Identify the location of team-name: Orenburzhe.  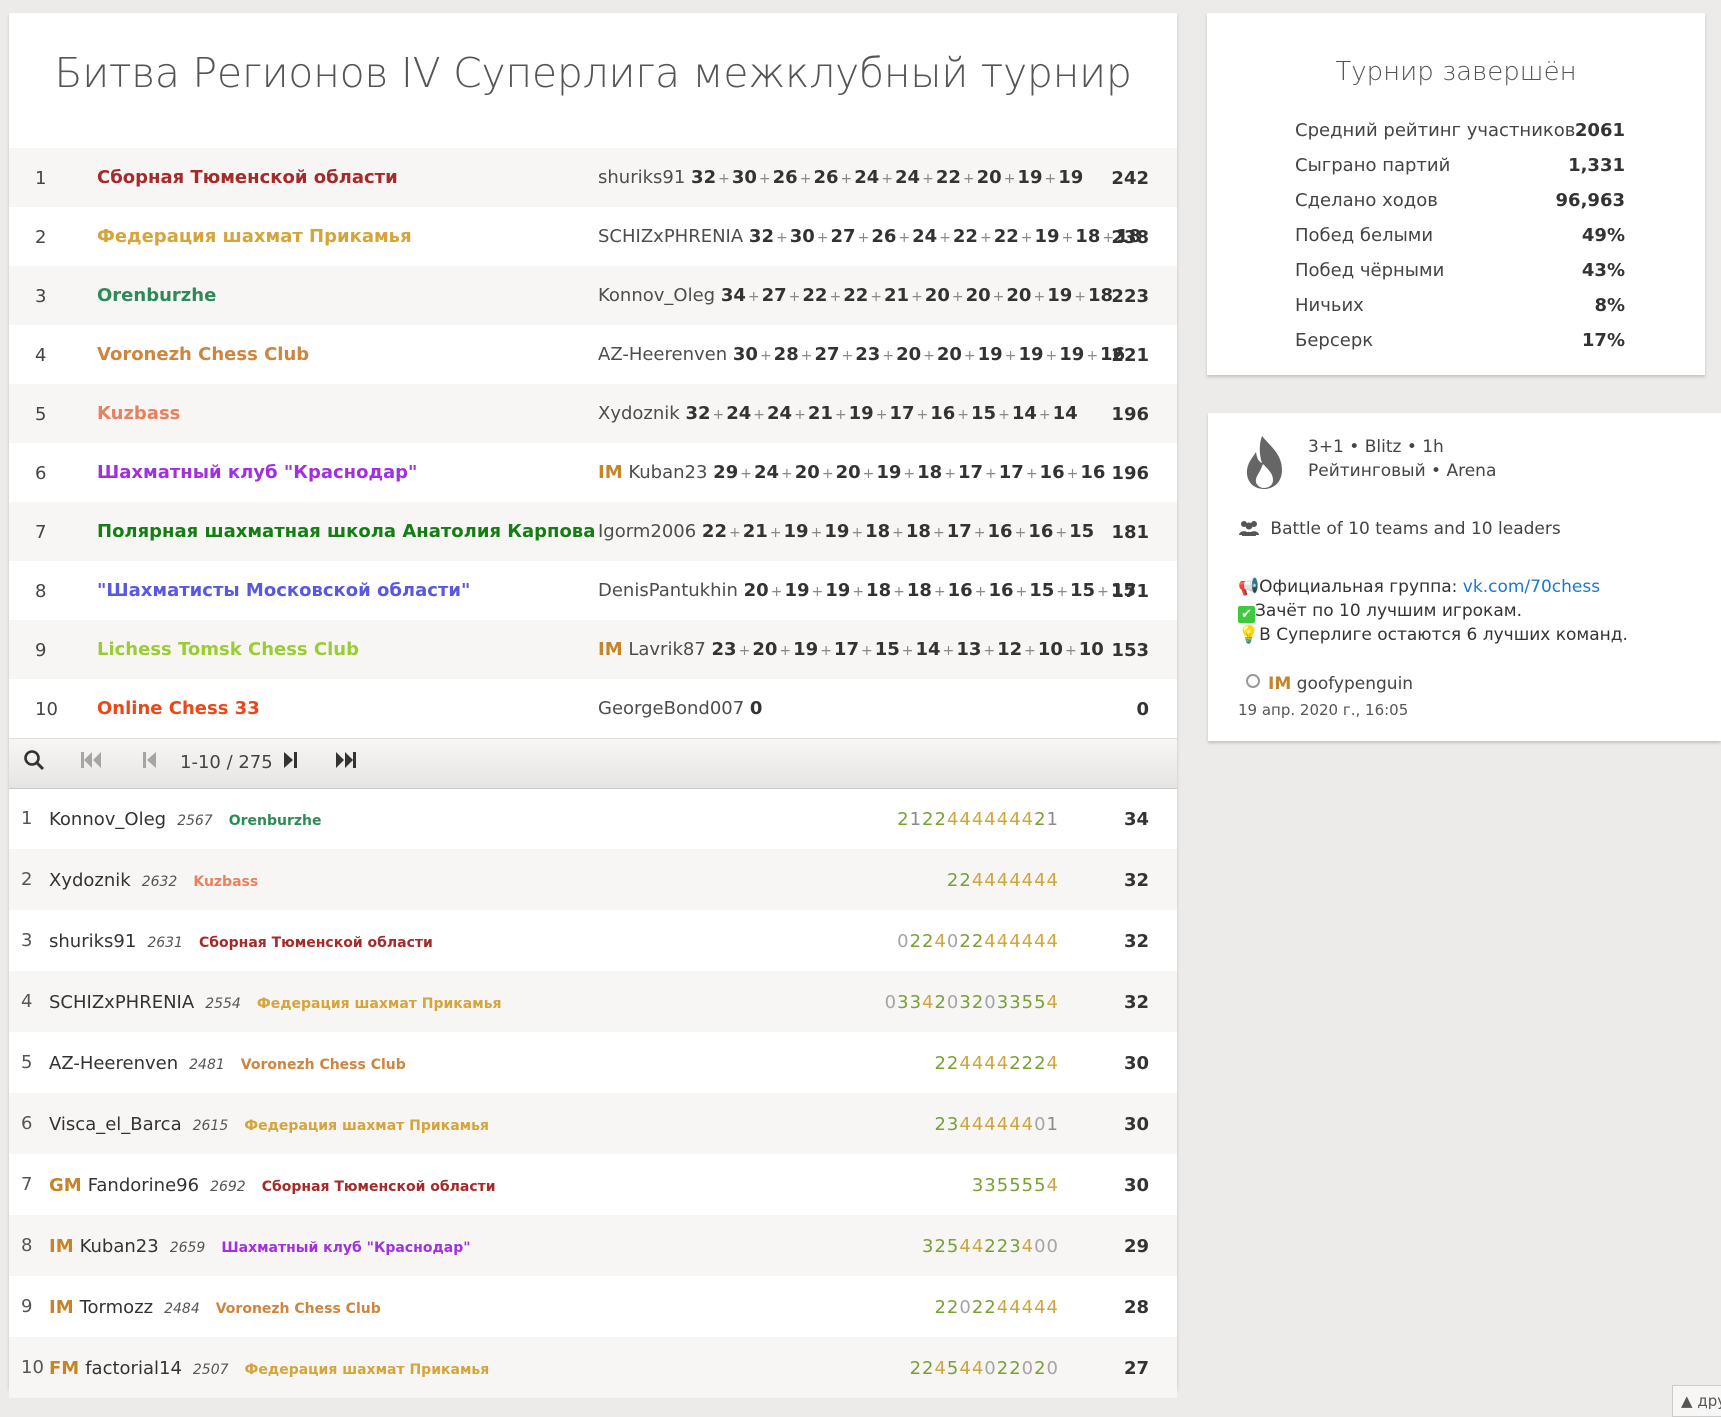
(156, 295).